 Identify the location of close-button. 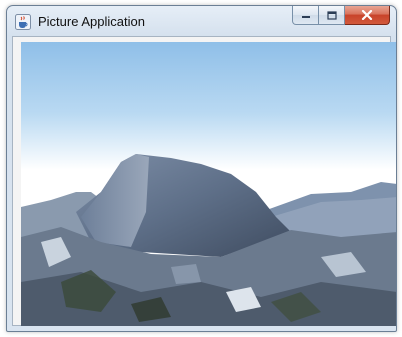
(367, 15).